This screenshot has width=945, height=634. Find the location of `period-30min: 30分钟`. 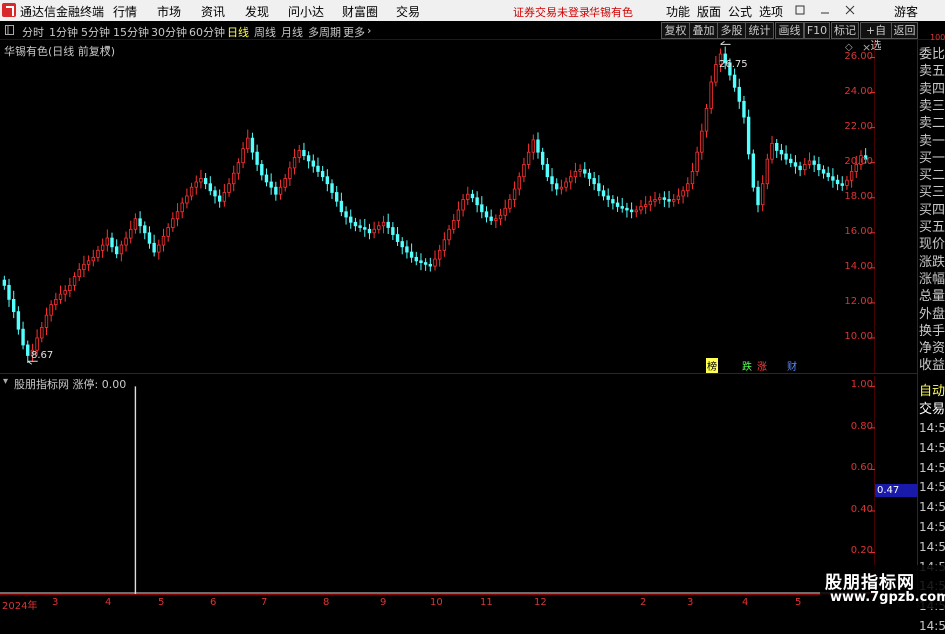

period-30min: 30分钟 is located at coordinates (169, 32).